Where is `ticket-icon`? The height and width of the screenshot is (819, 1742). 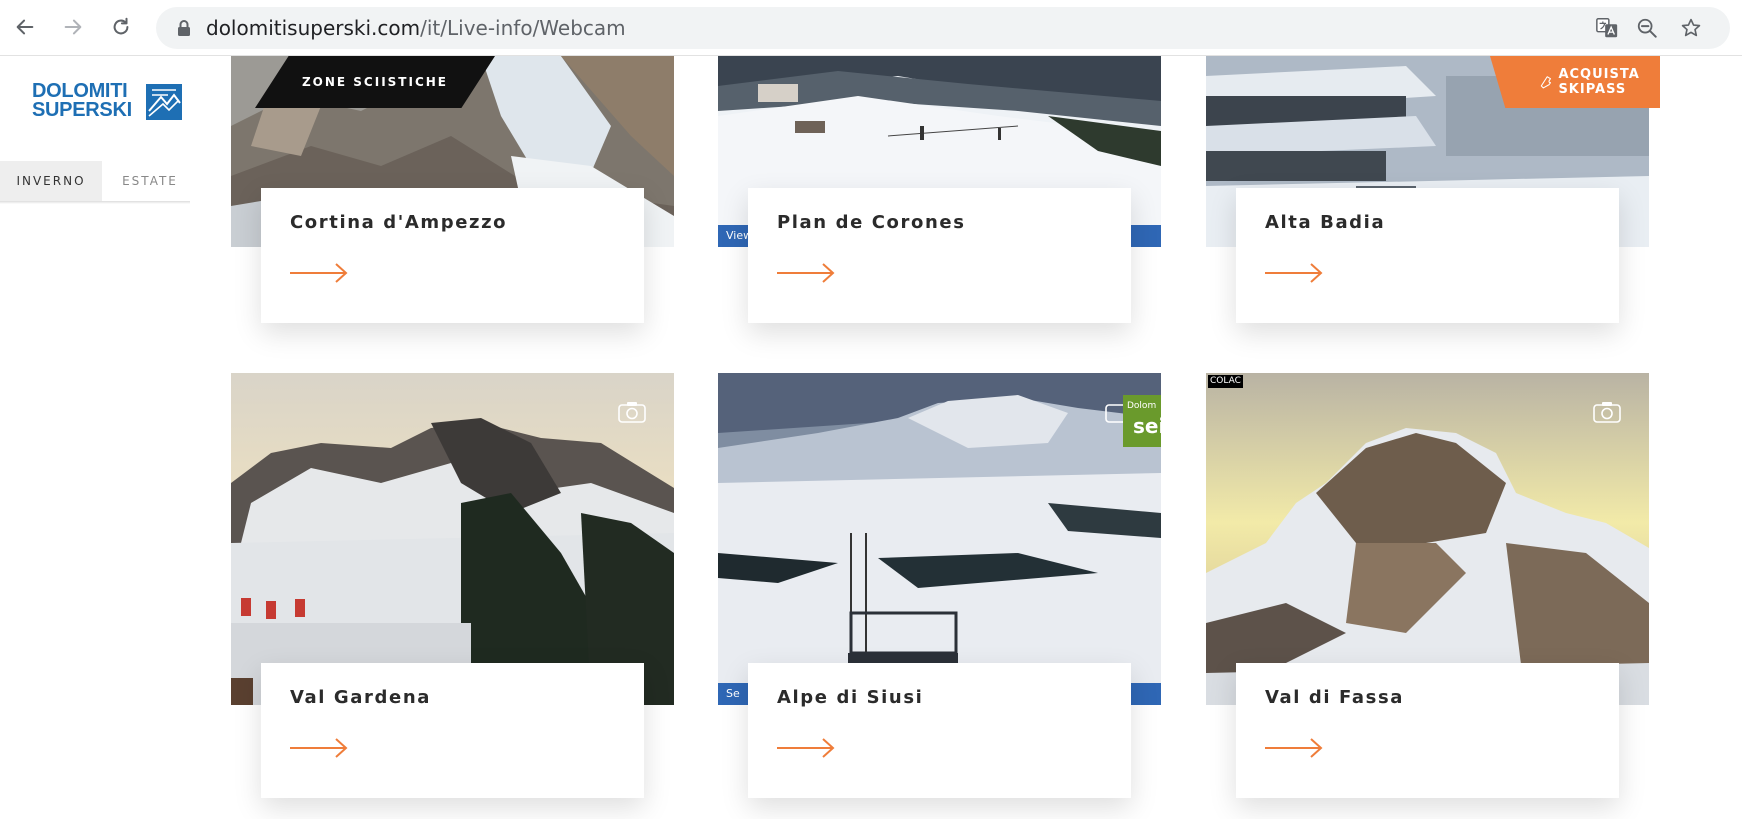 ticket-icon is located at coordinates (1545, 82).